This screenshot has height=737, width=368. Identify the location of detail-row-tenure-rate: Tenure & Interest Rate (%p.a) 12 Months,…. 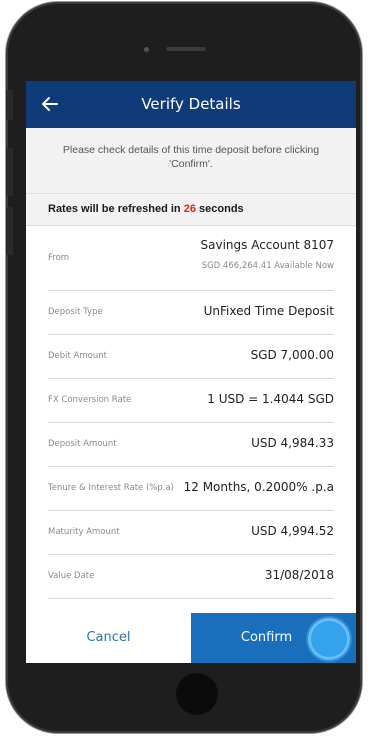
(191, 489).